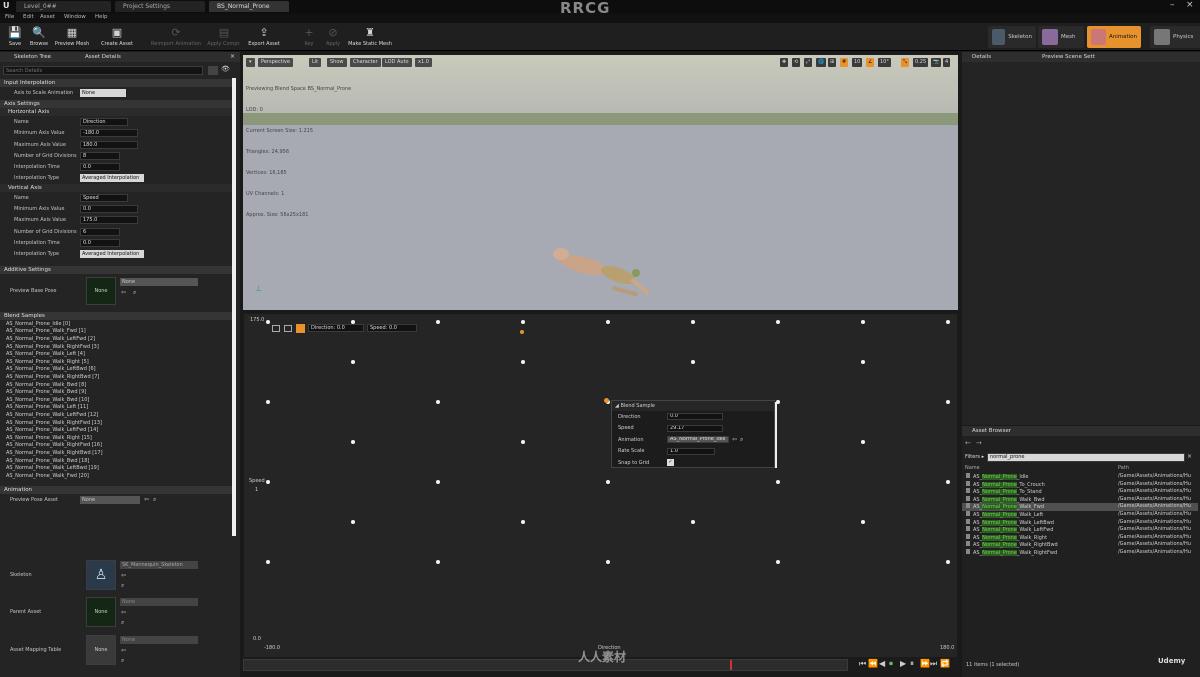 The width and height of the screenshot is (1200, 677). Describe the element at coordinates (32, 57) in the screenshot. I see `tab-skeleton-tree: Skeleton Tree` at that location.